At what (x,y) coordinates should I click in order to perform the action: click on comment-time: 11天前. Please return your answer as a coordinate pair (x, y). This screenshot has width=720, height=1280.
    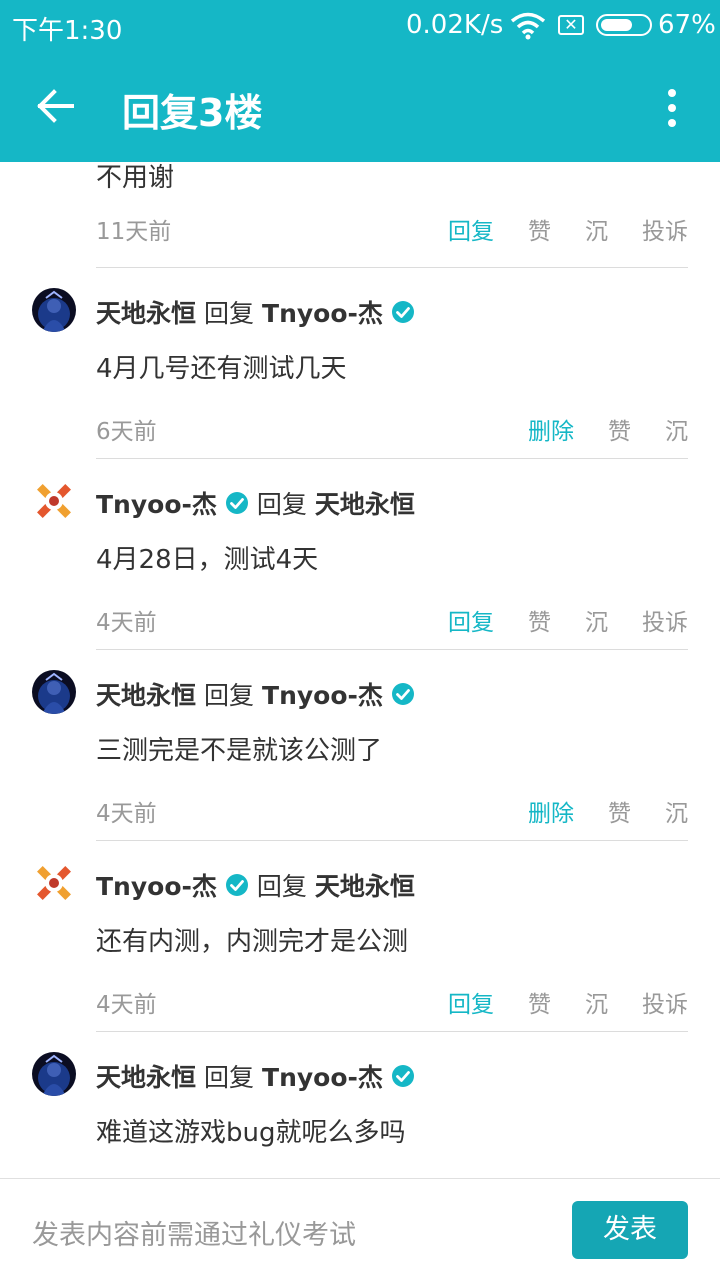
    Looking at the image, I should click on (134, 232).